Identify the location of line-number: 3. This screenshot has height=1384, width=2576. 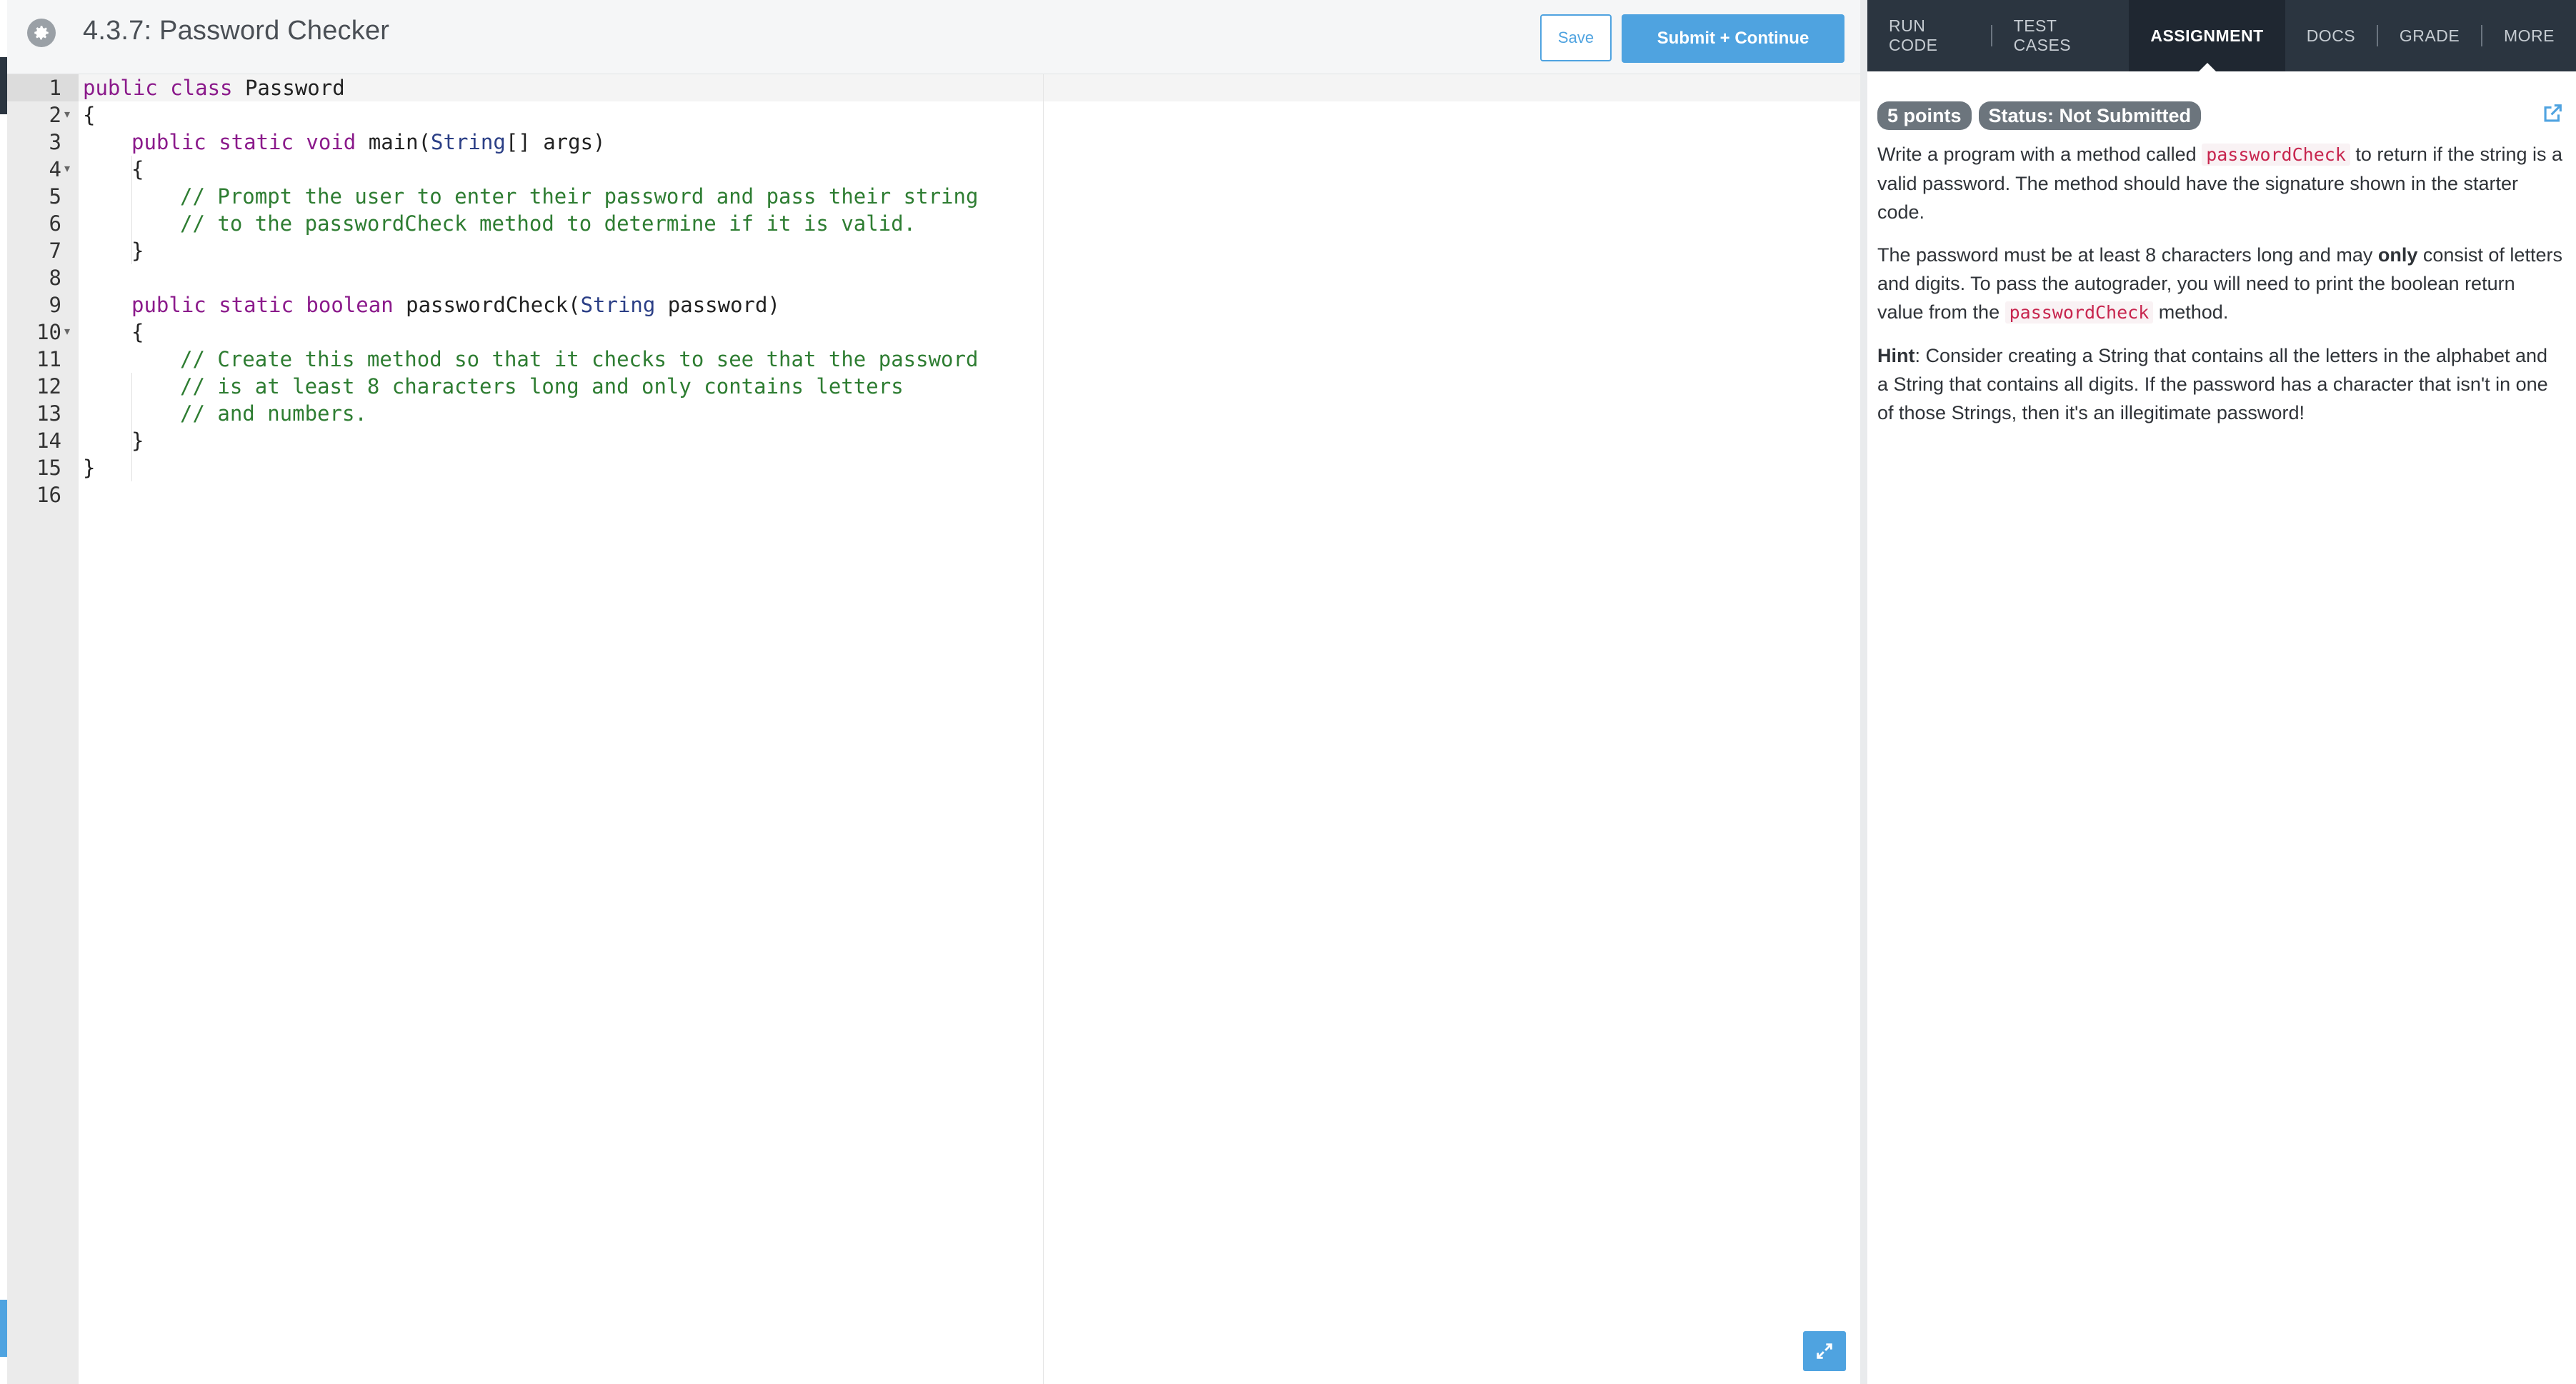
(55, 142).